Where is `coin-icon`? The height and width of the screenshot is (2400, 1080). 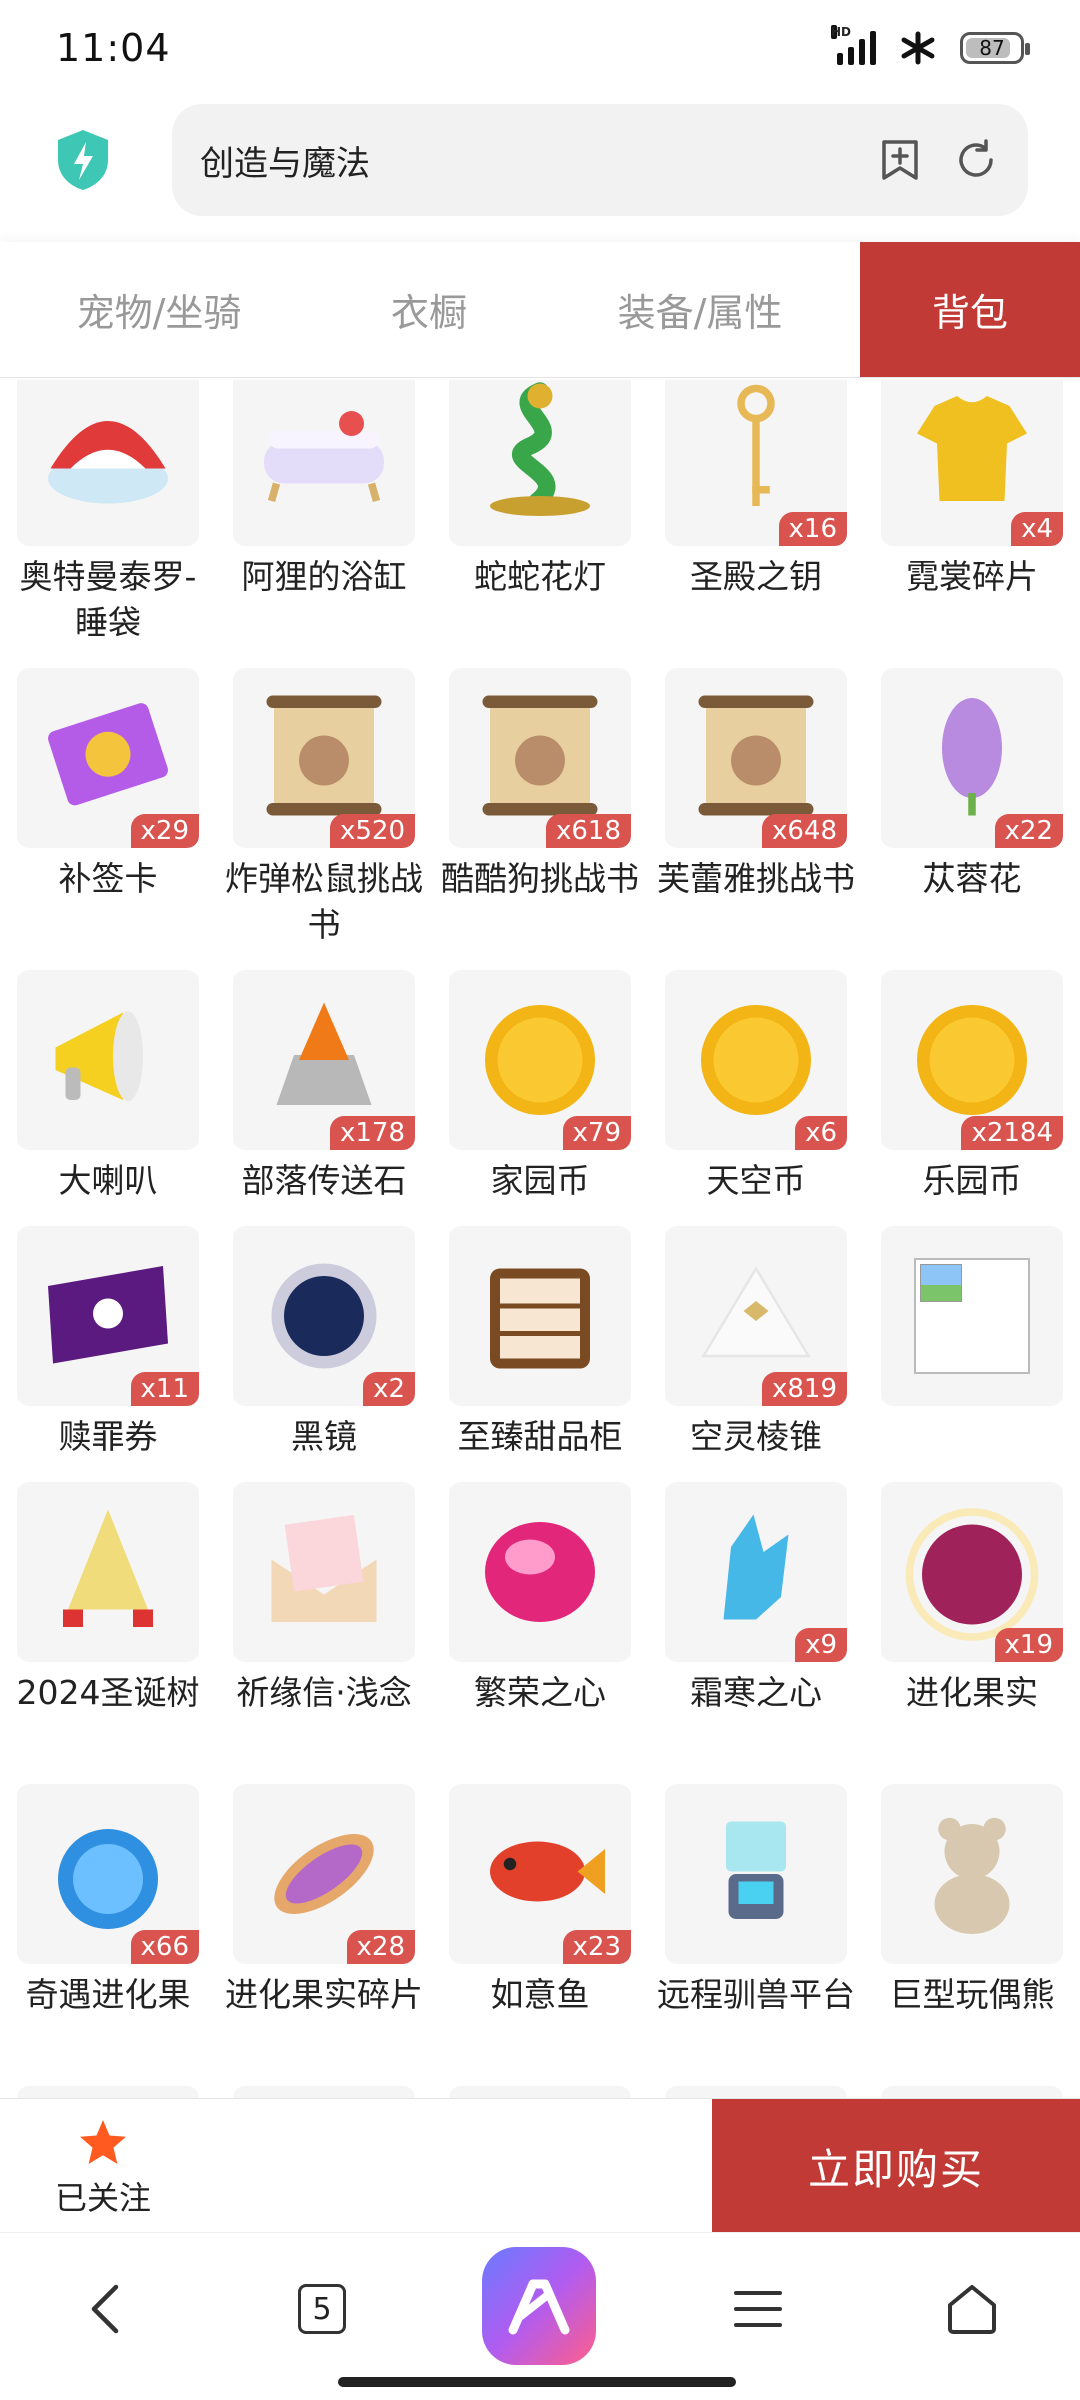 coin-icon is located at coordinates (972, 1060).